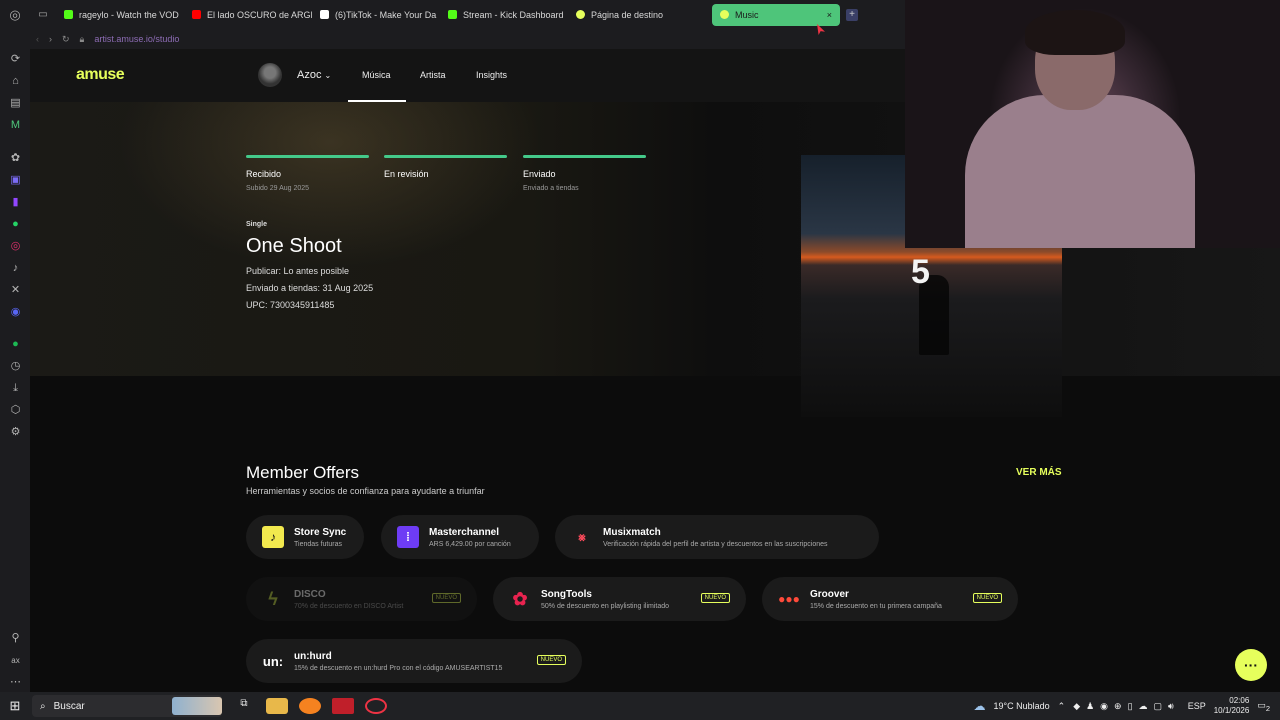 The height and width of the screenshot is (720, 1280). I want to click on openai-icon: ✿, so click(15, 158).